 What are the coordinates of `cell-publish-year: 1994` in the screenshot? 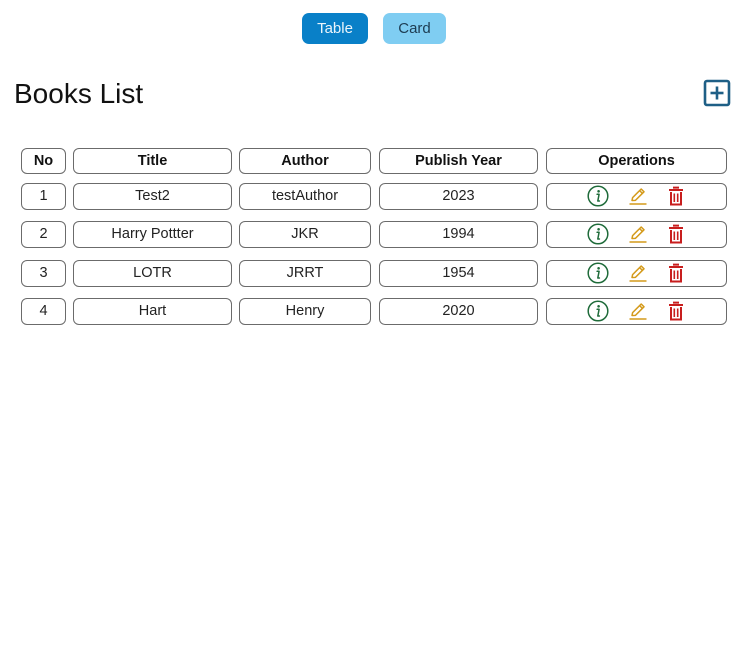 It's located at (458, 234).